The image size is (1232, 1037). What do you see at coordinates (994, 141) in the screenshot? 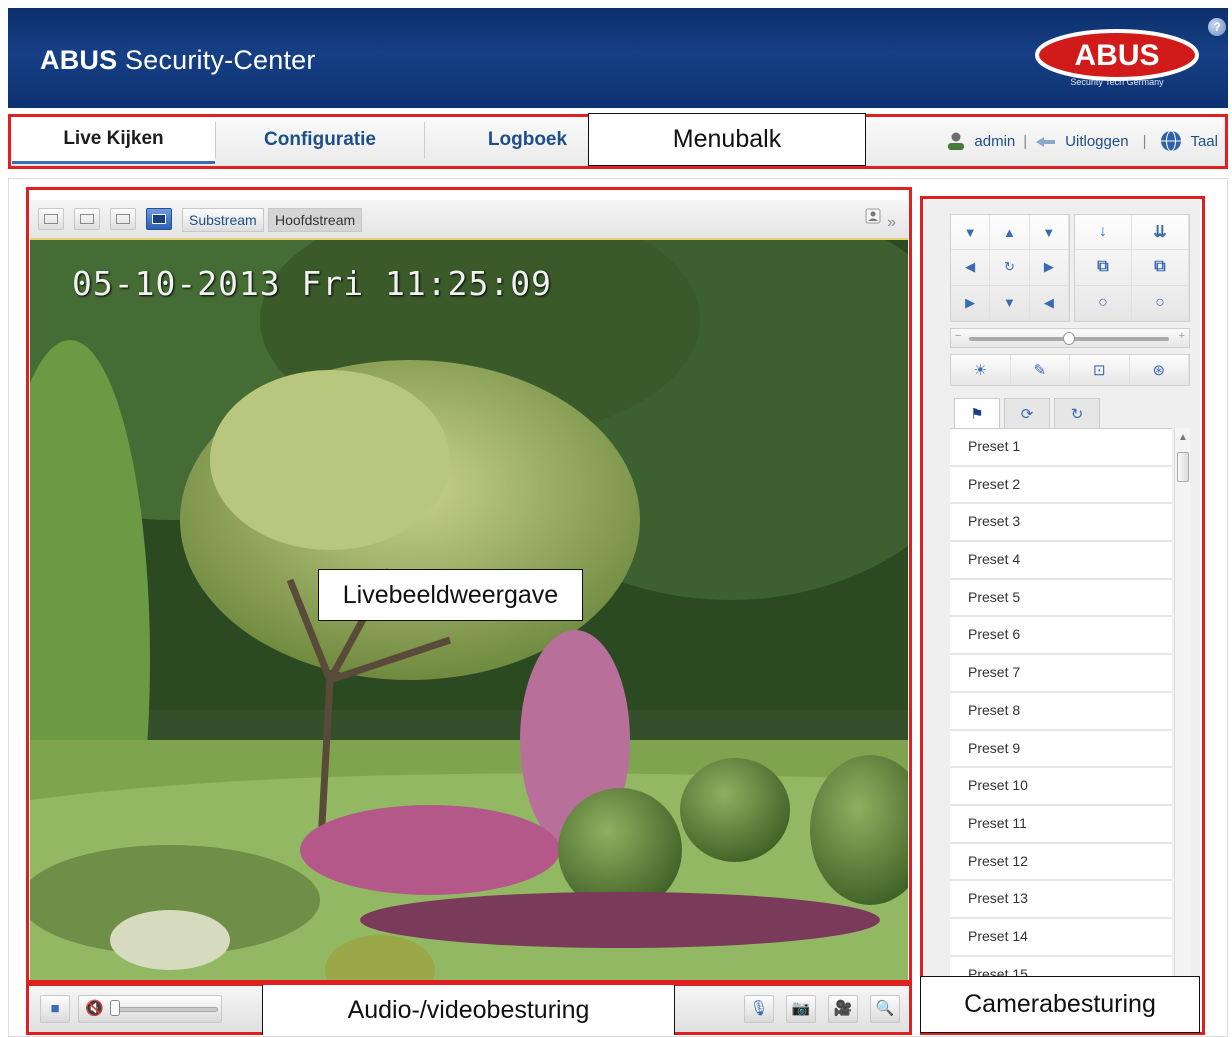
I see `username-link: admin` at bounding box center [994, 141].